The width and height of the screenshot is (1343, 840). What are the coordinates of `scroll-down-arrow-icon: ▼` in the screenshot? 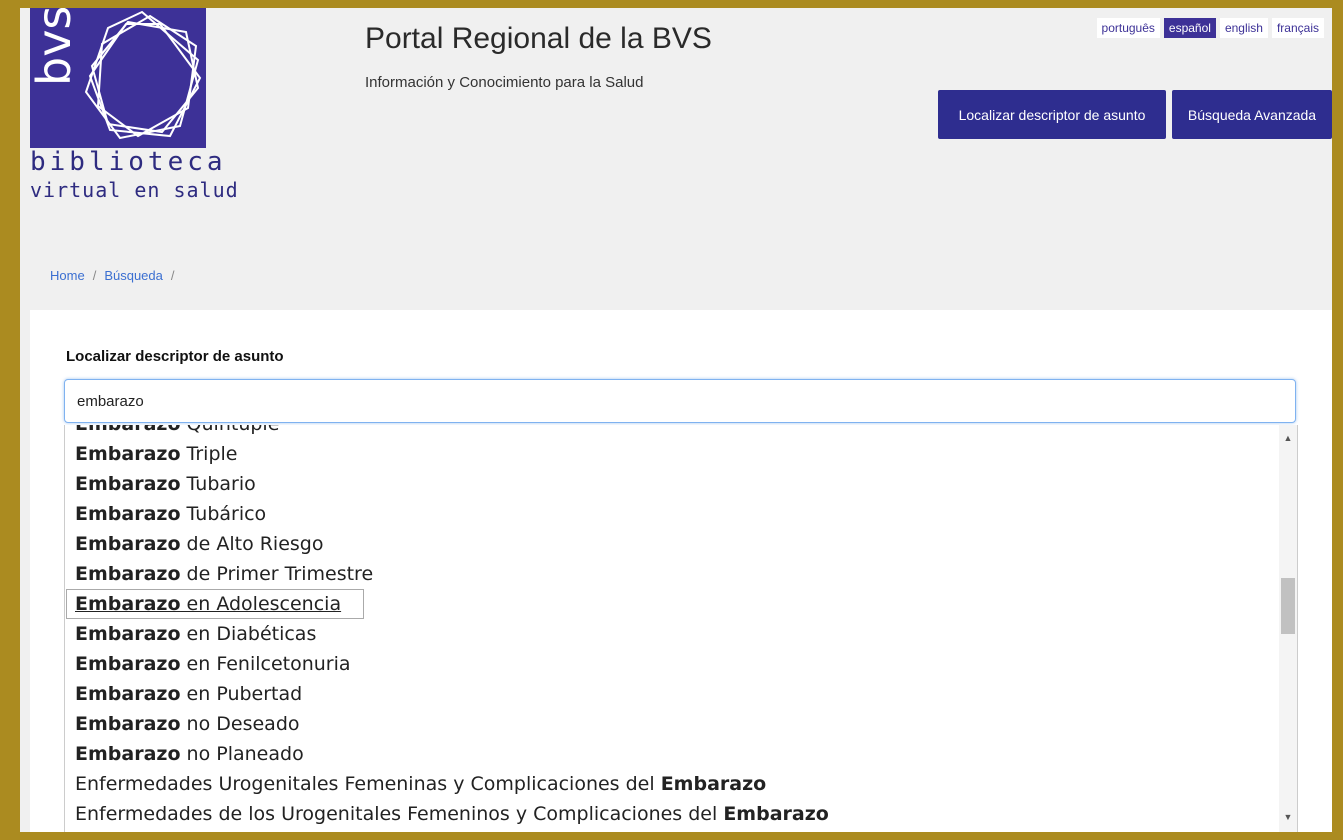 It's located at (1288, 817).